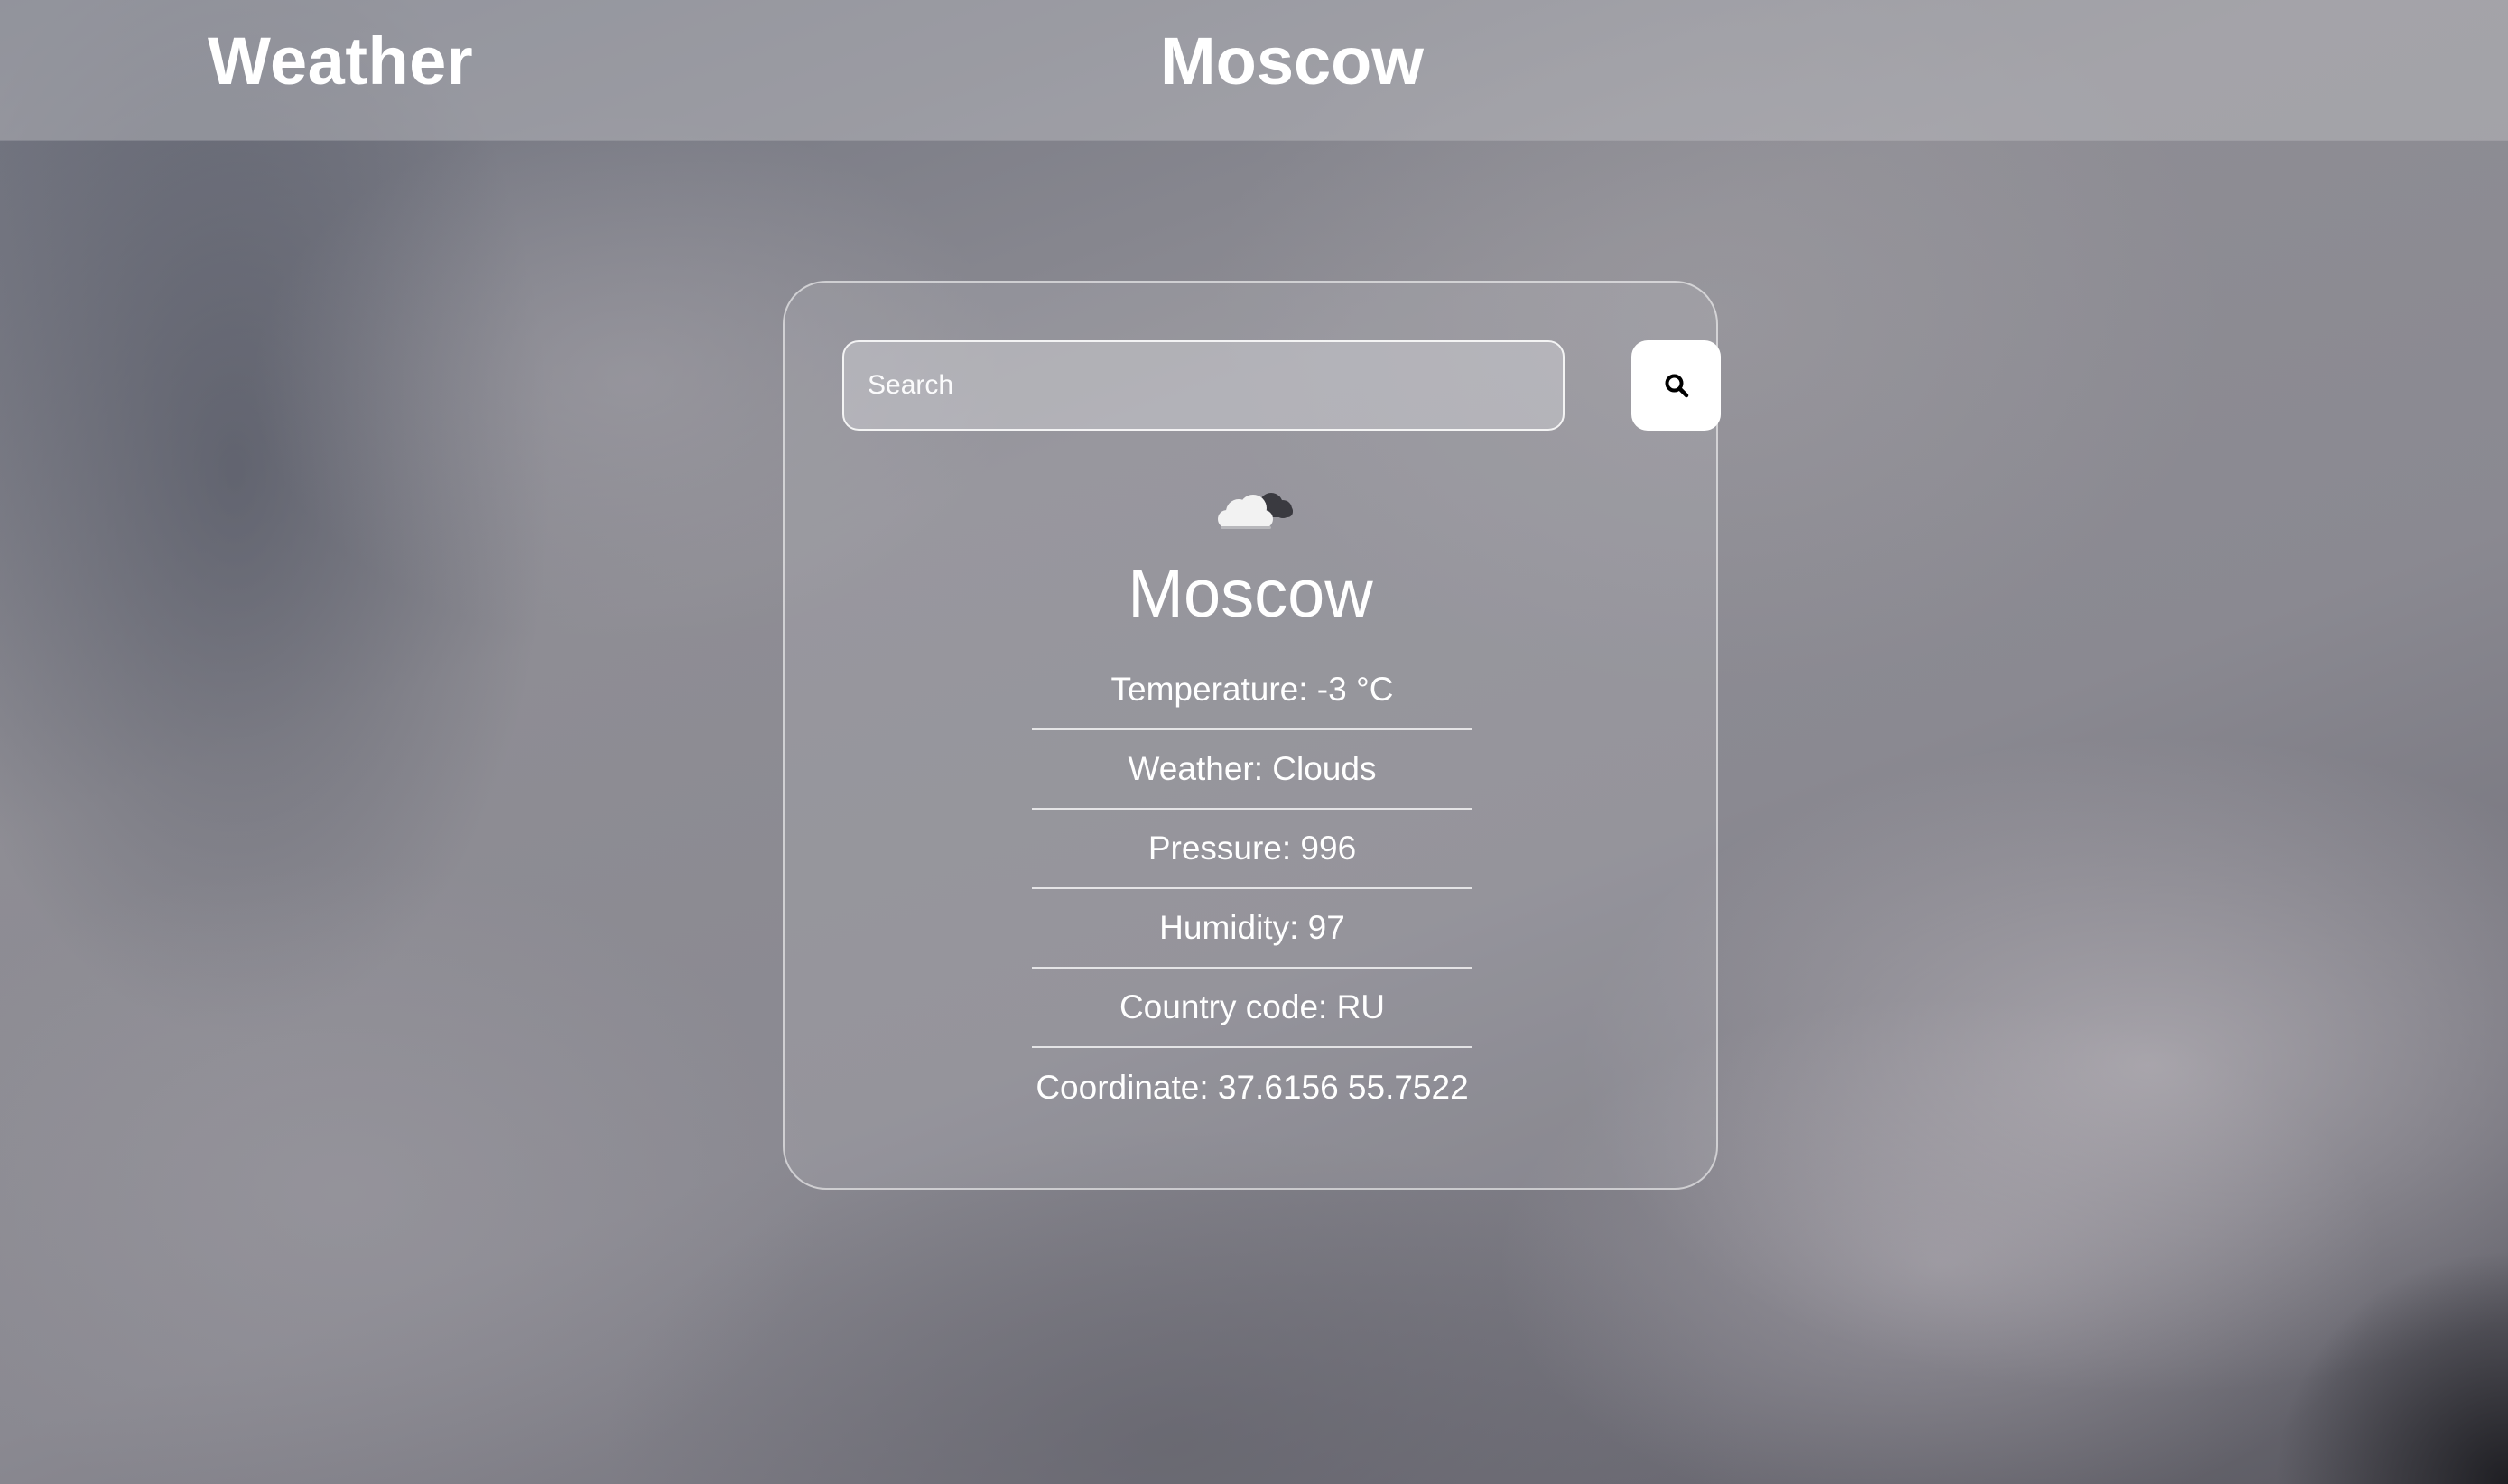 The width and height of the screenshot is (2508, 1484). Describe the element at coordinates (1252, 1009) in the screenshot. I see `country-code-text: Country code: RU` at that location.